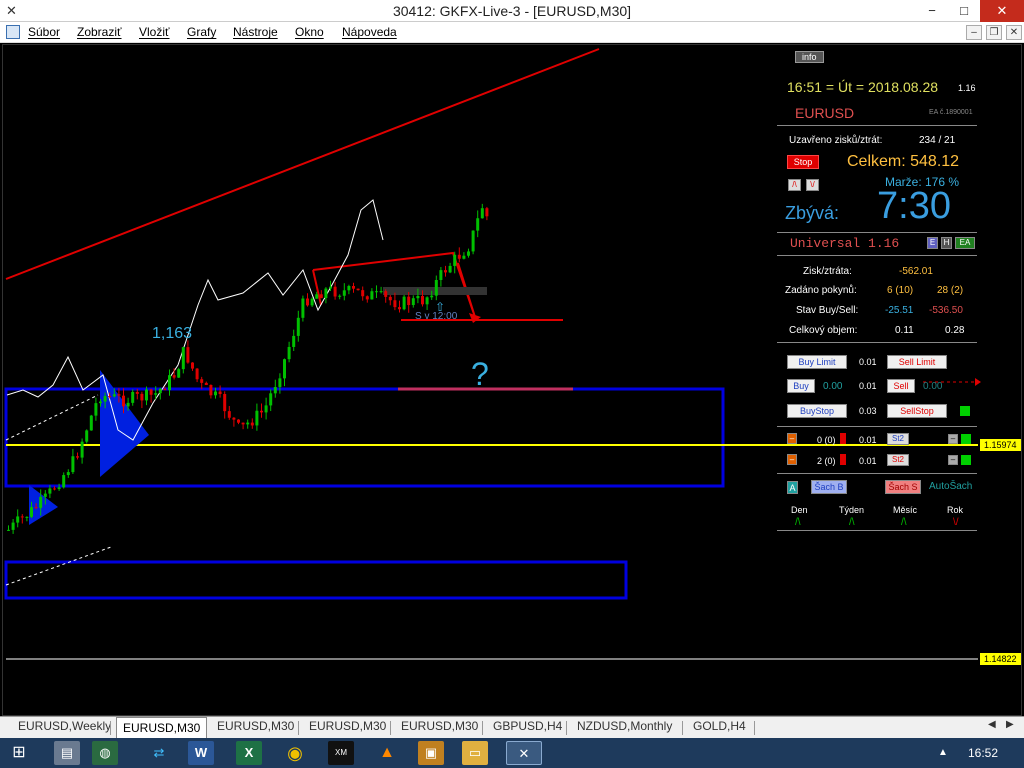  I want to click on tab-nzdusd-monthly: NZDUSD,Monthly, so click(624, 726).